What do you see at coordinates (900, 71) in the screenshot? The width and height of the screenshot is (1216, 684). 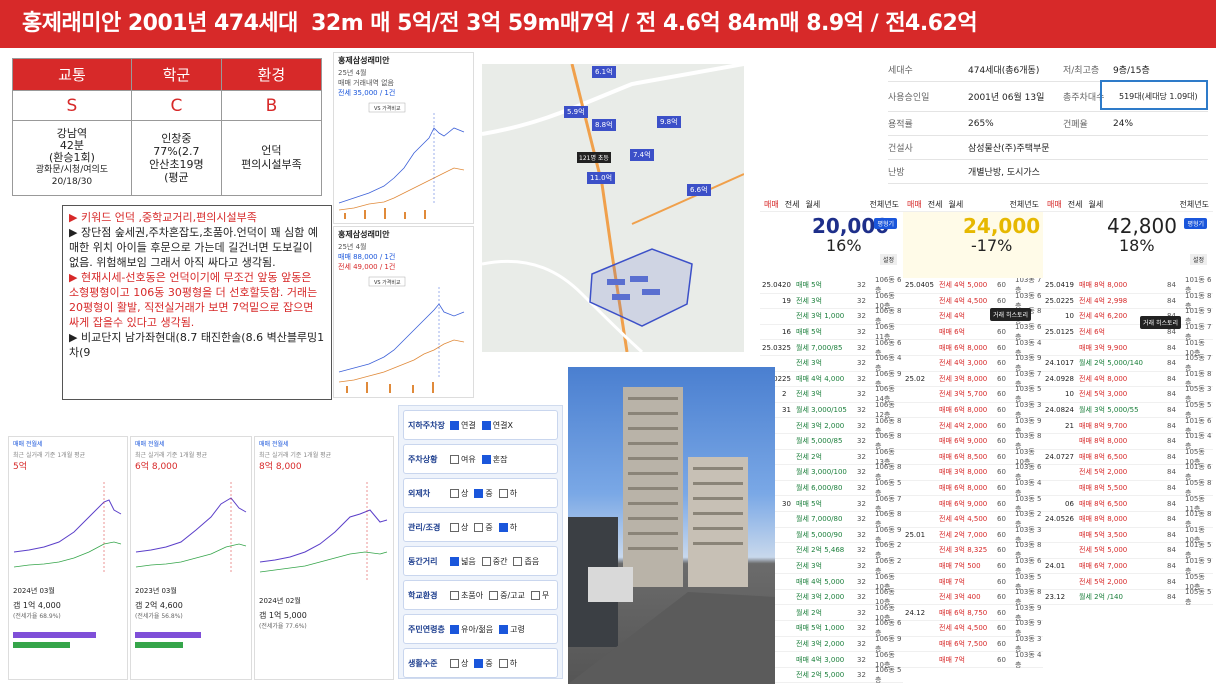 I see `info-key: 세대수` at bounding box center [900, 71].